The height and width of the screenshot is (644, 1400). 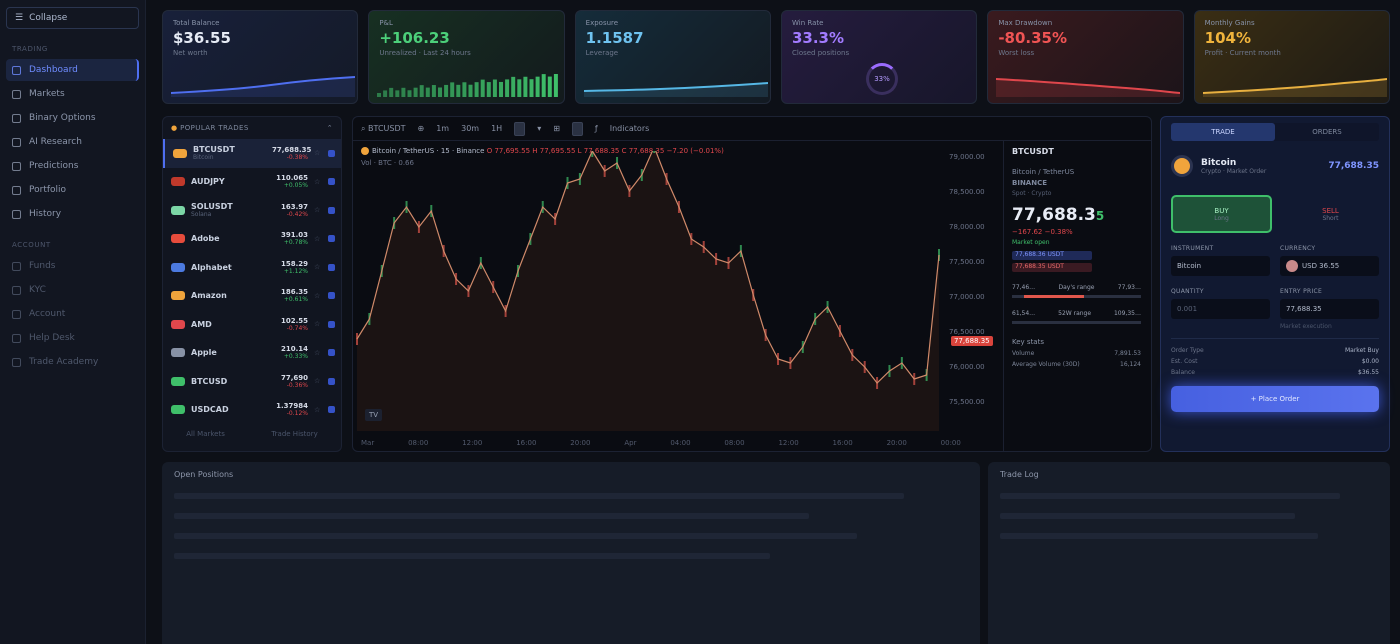 What do you see at coordinates (205, 434) in the screenshot?
I see `all-markets-link: All Markets` at bounding box center [205, 434].